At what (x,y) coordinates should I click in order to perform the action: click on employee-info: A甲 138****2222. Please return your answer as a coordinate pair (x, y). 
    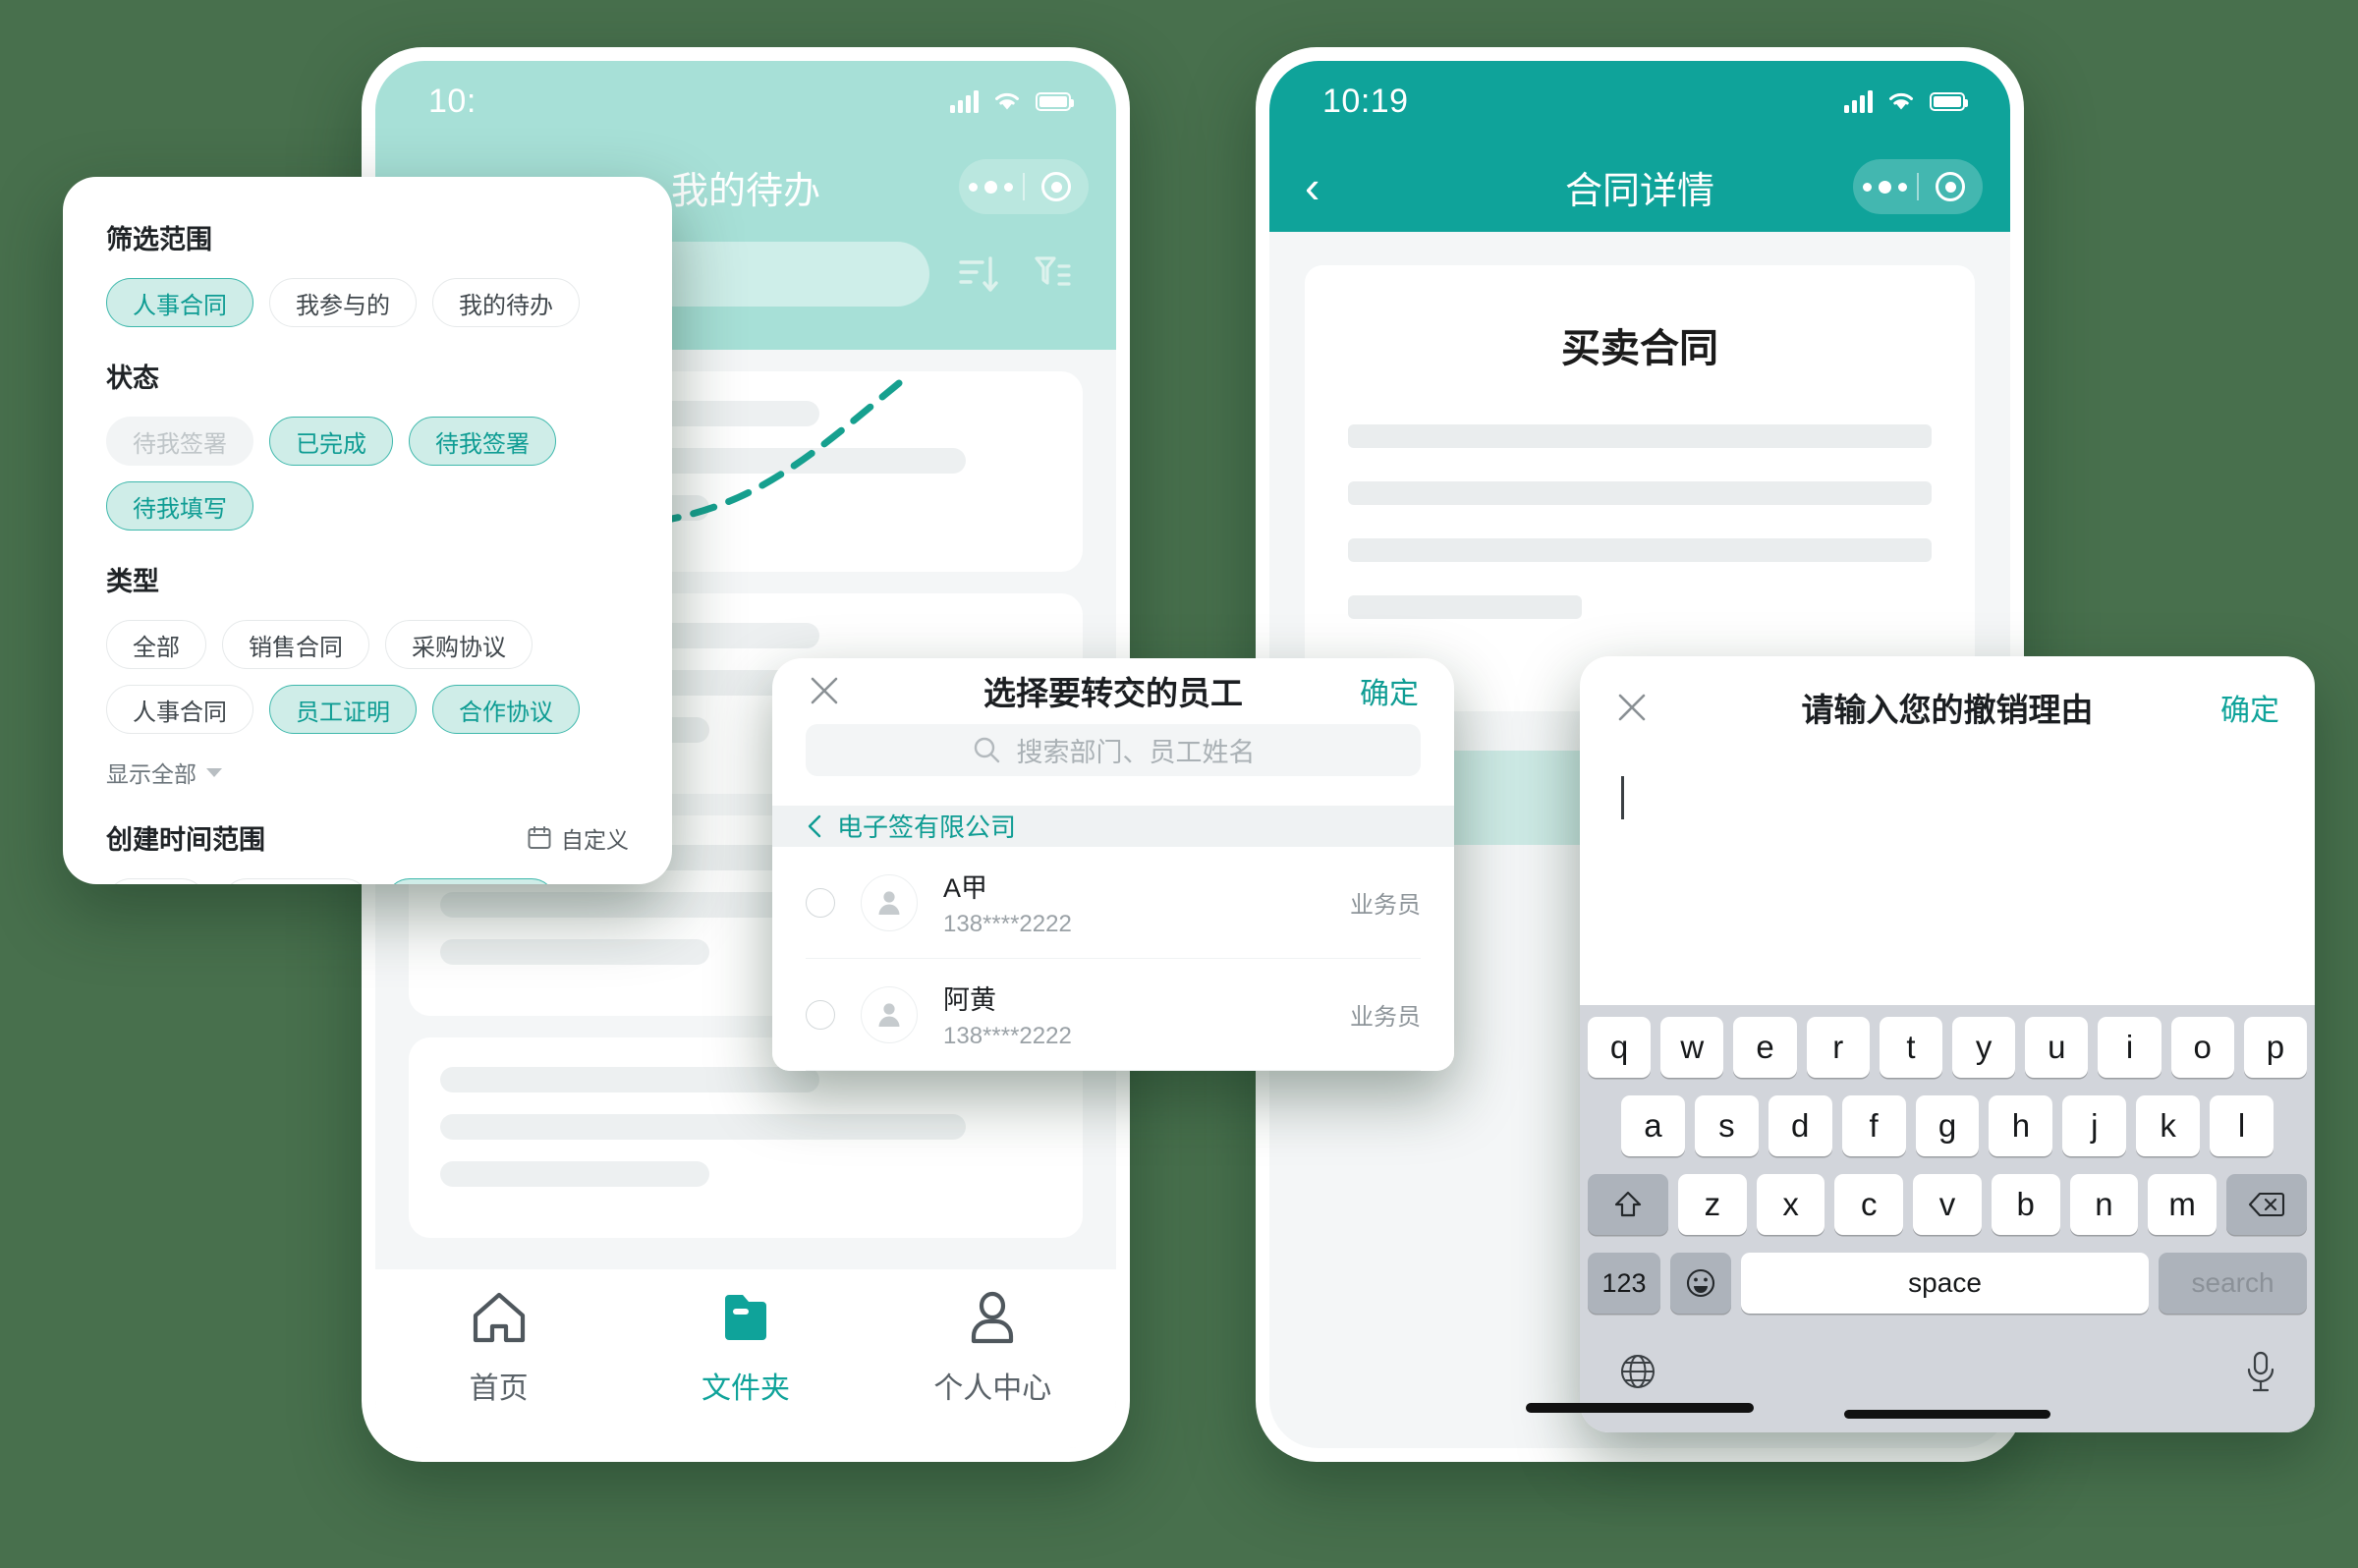
    Looking at the image, I should click on (1133, 902).